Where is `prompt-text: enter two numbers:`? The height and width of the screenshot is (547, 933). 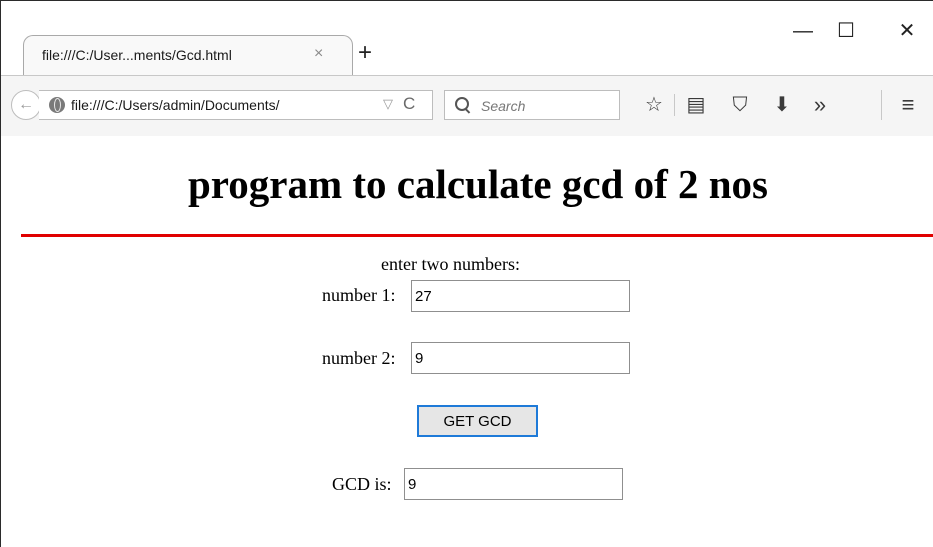 prompt-text: enter two numbers: is located at coordinates (450, 264).